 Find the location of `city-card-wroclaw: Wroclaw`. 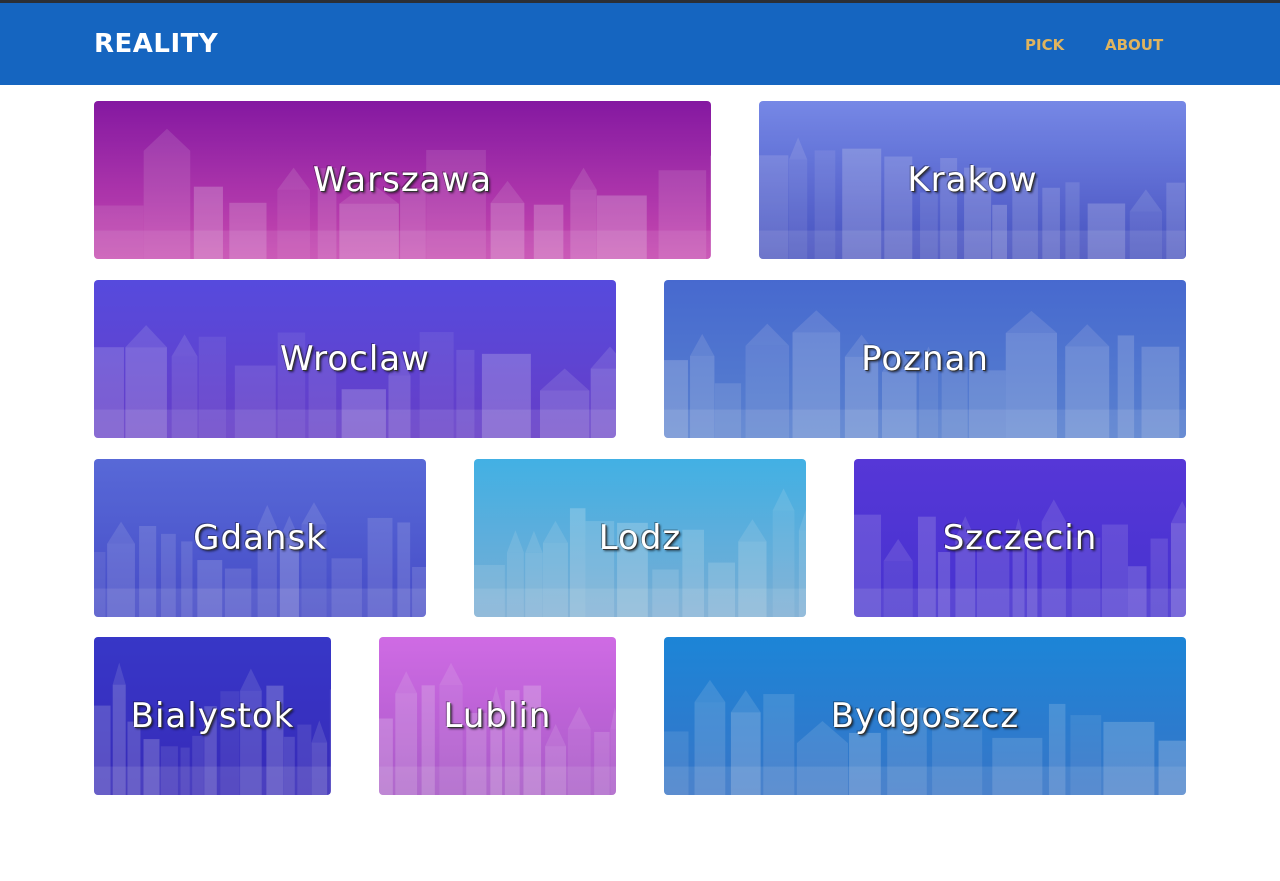

city-card-wroclaw: Wroclaw is located at coordinates (355, 359).